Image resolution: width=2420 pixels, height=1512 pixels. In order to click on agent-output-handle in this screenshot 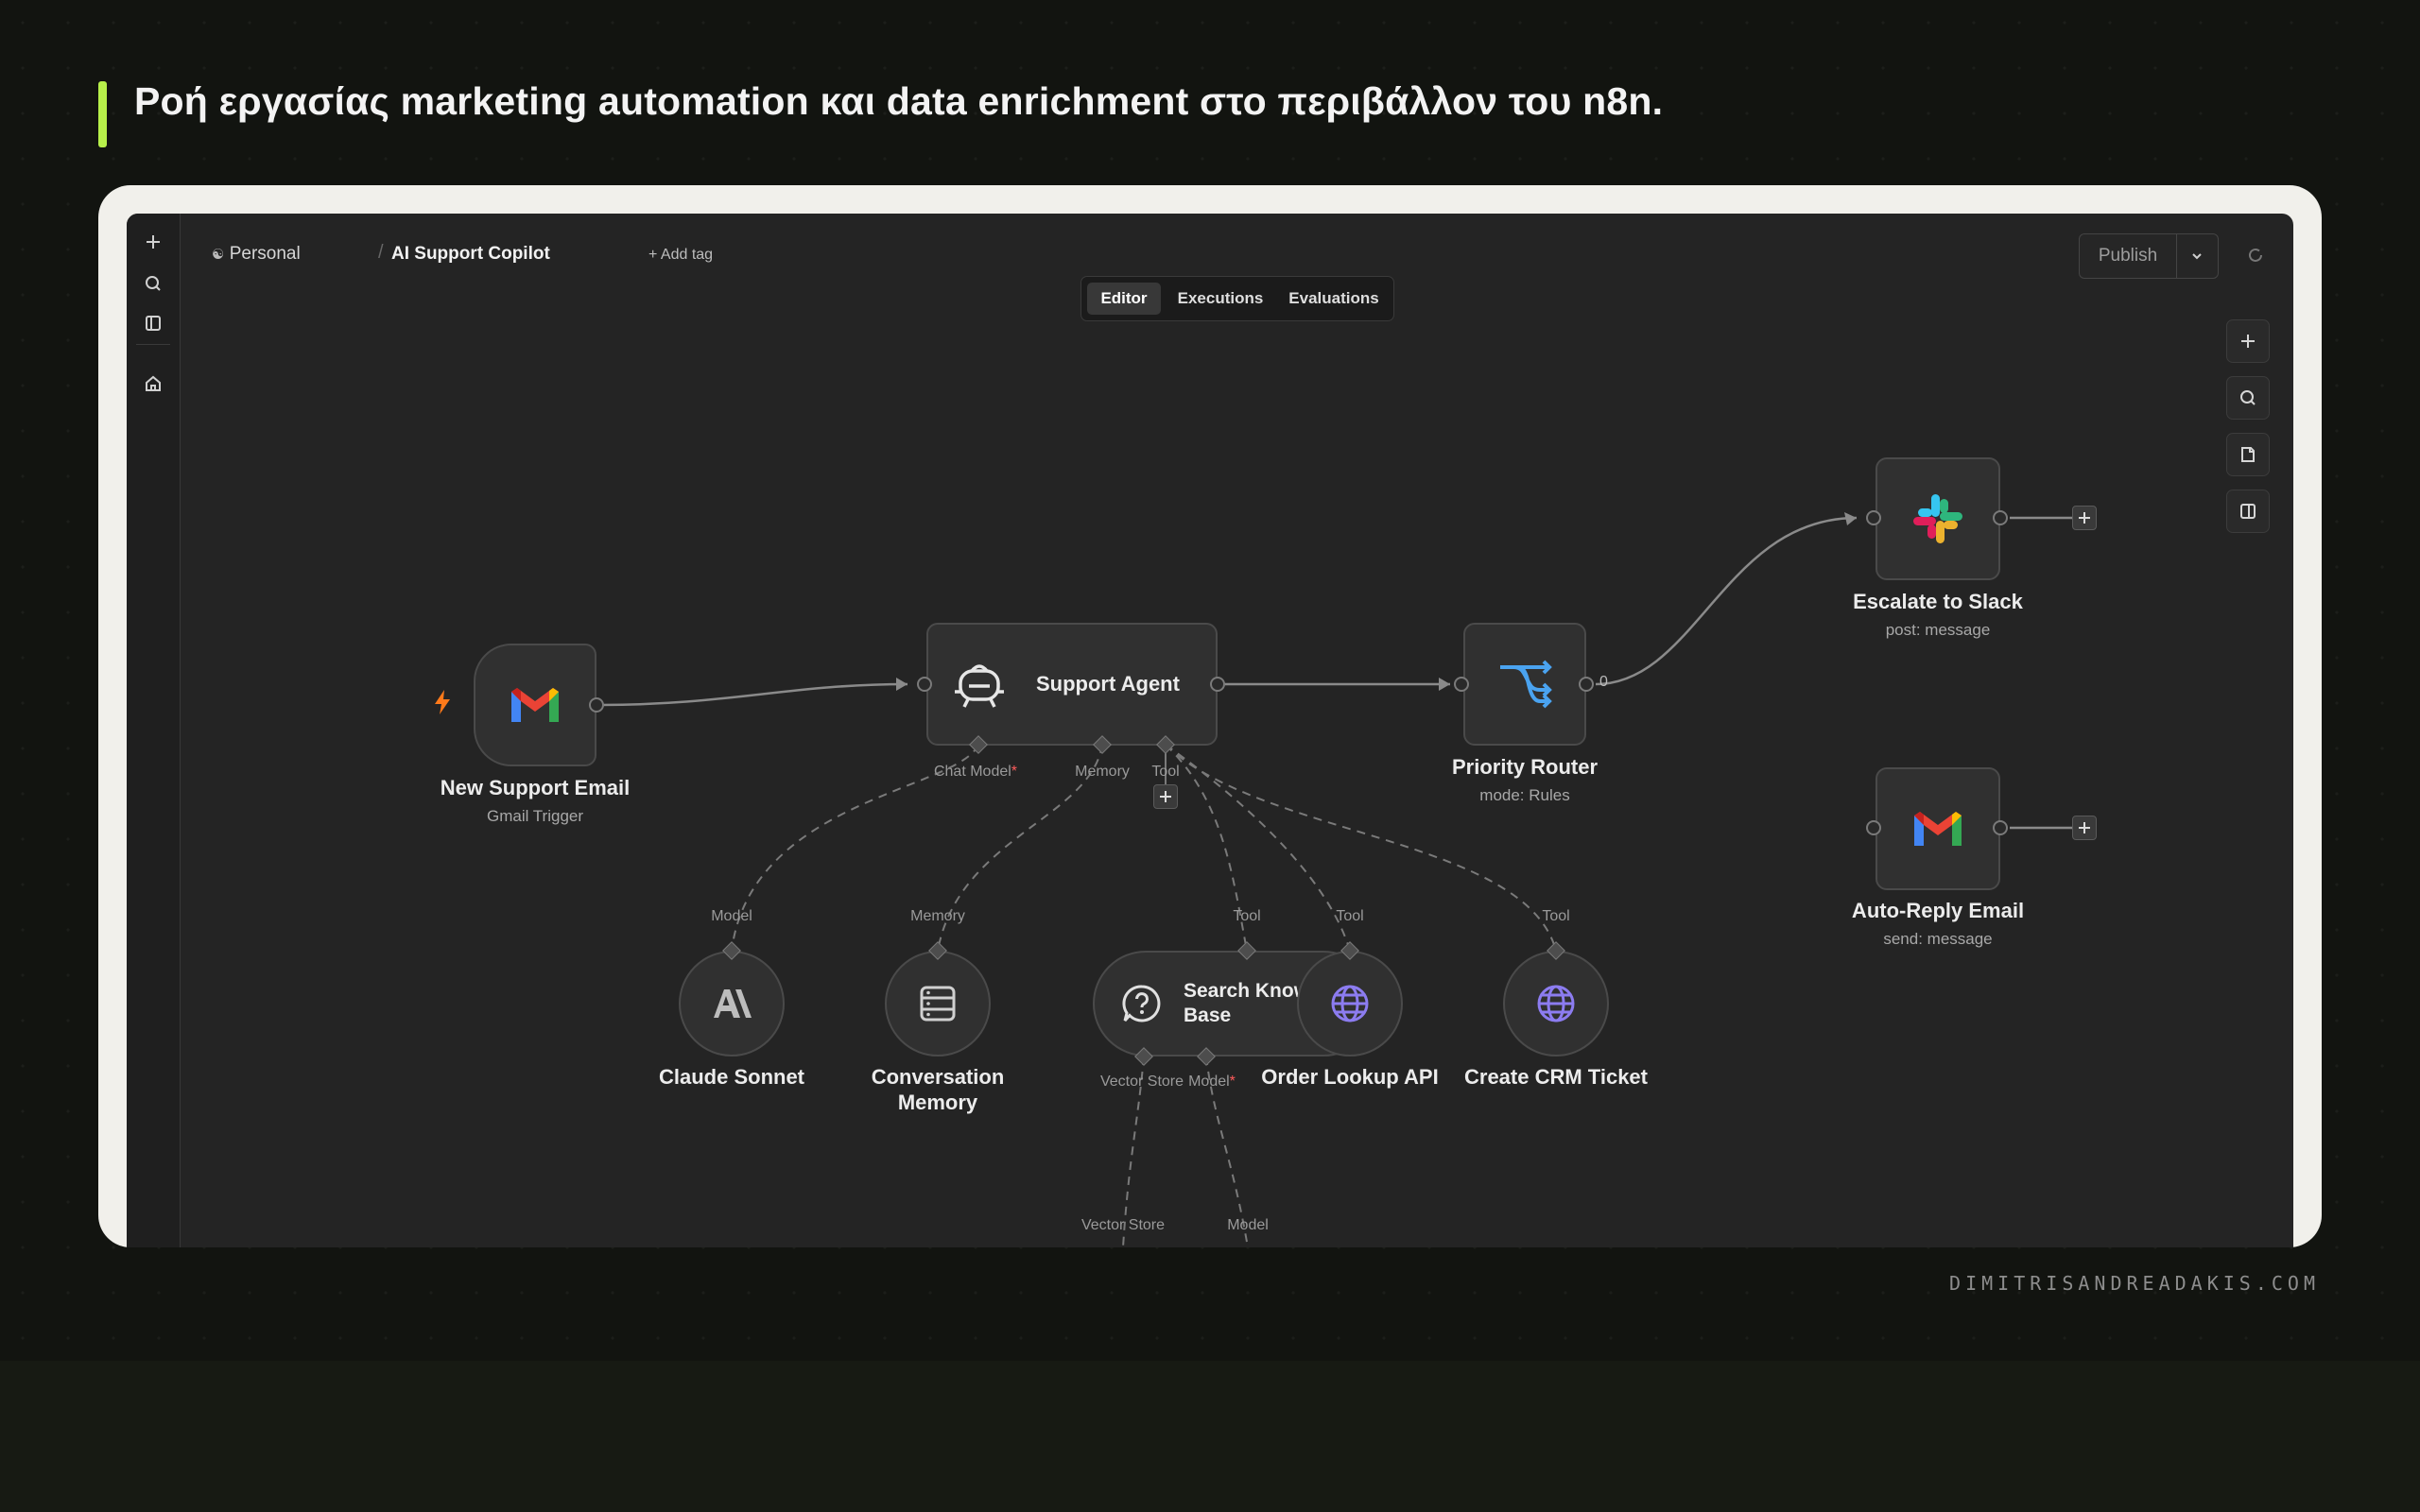, I will do `click(1217, 684)`.